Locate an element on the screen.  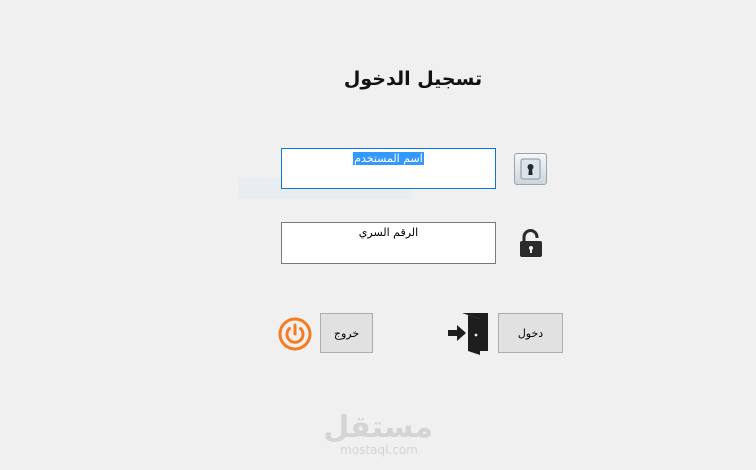
watermark: مستقل mostaql.com is located at coordinates (378, 433).